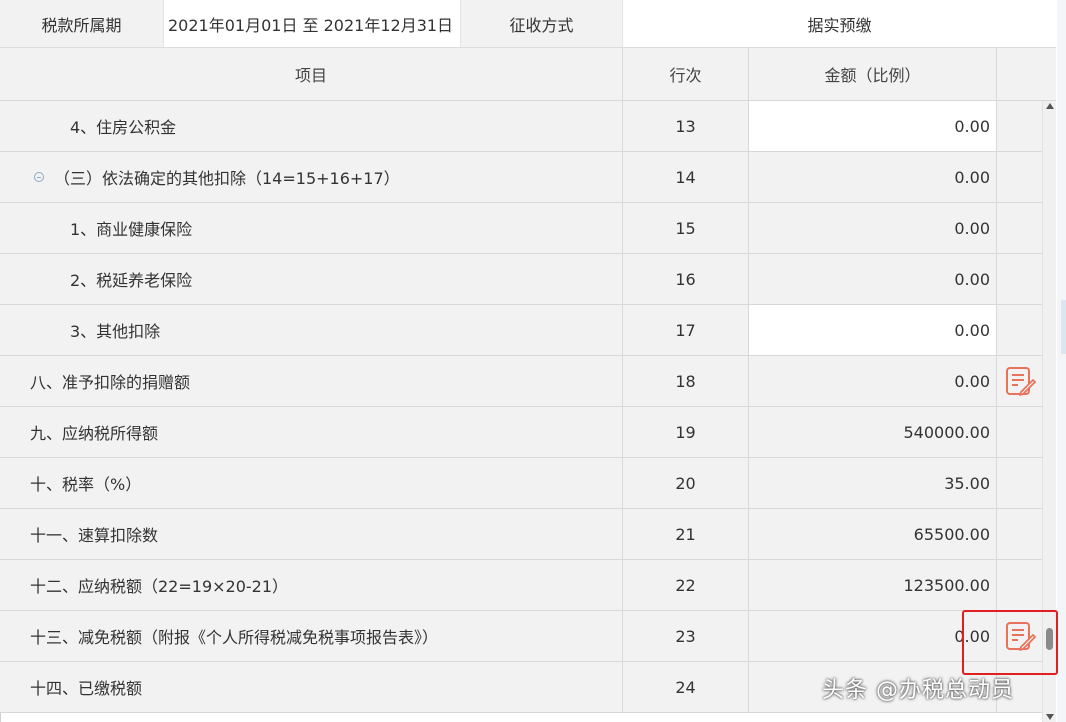 The width and height of the screenshot is (1066, 722). What do you see at coordinates (1026, 74) in the screenshot?
I see `header-operation` at bounding box center [1026, 74].